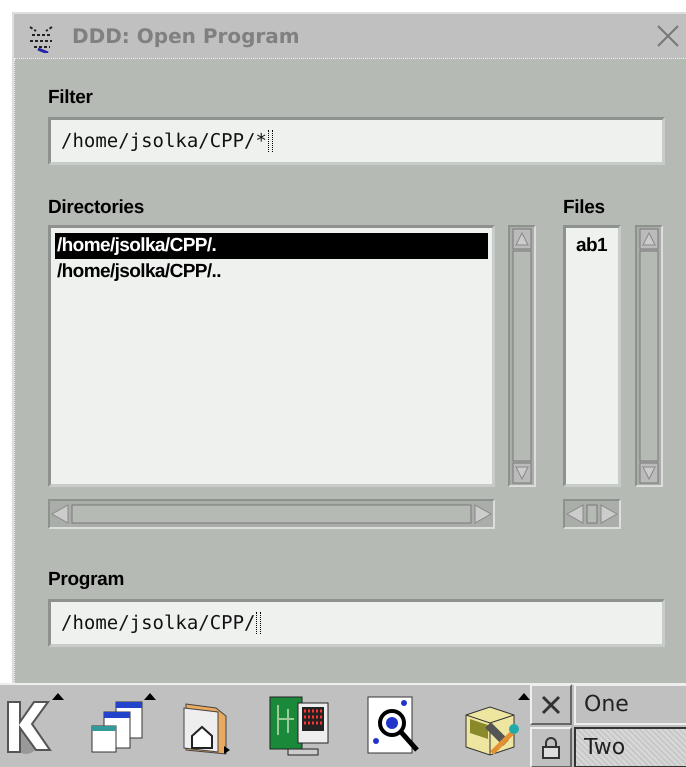 This screenshot has width=686, height=767. Describe the element at coordinates (584, 208) in the screenshot. I see `files-label: Files` at that location.